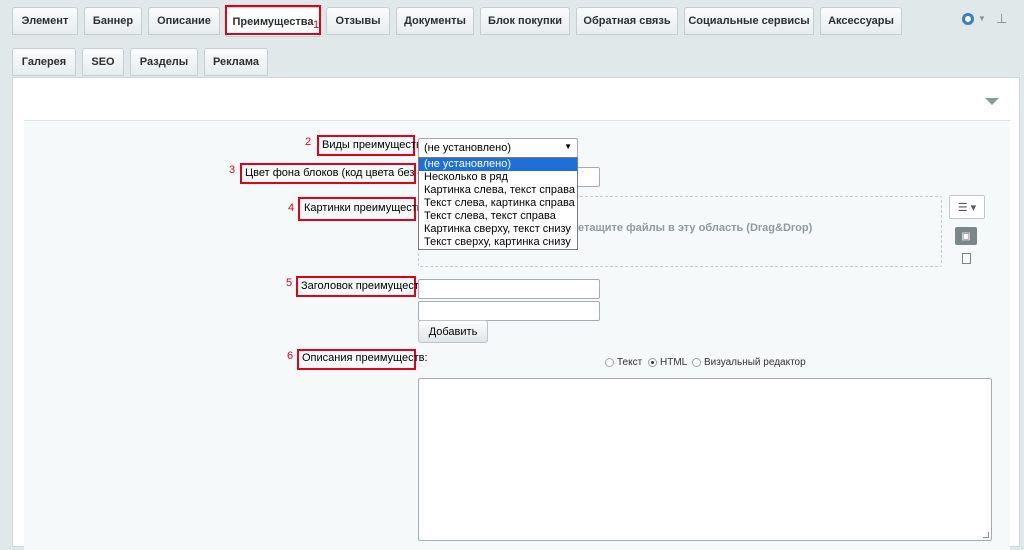 The width and height of the screenshot is (1024, 550). I want to click on dropdown-option: Текст слева, картинка справа, so click(498, 203).